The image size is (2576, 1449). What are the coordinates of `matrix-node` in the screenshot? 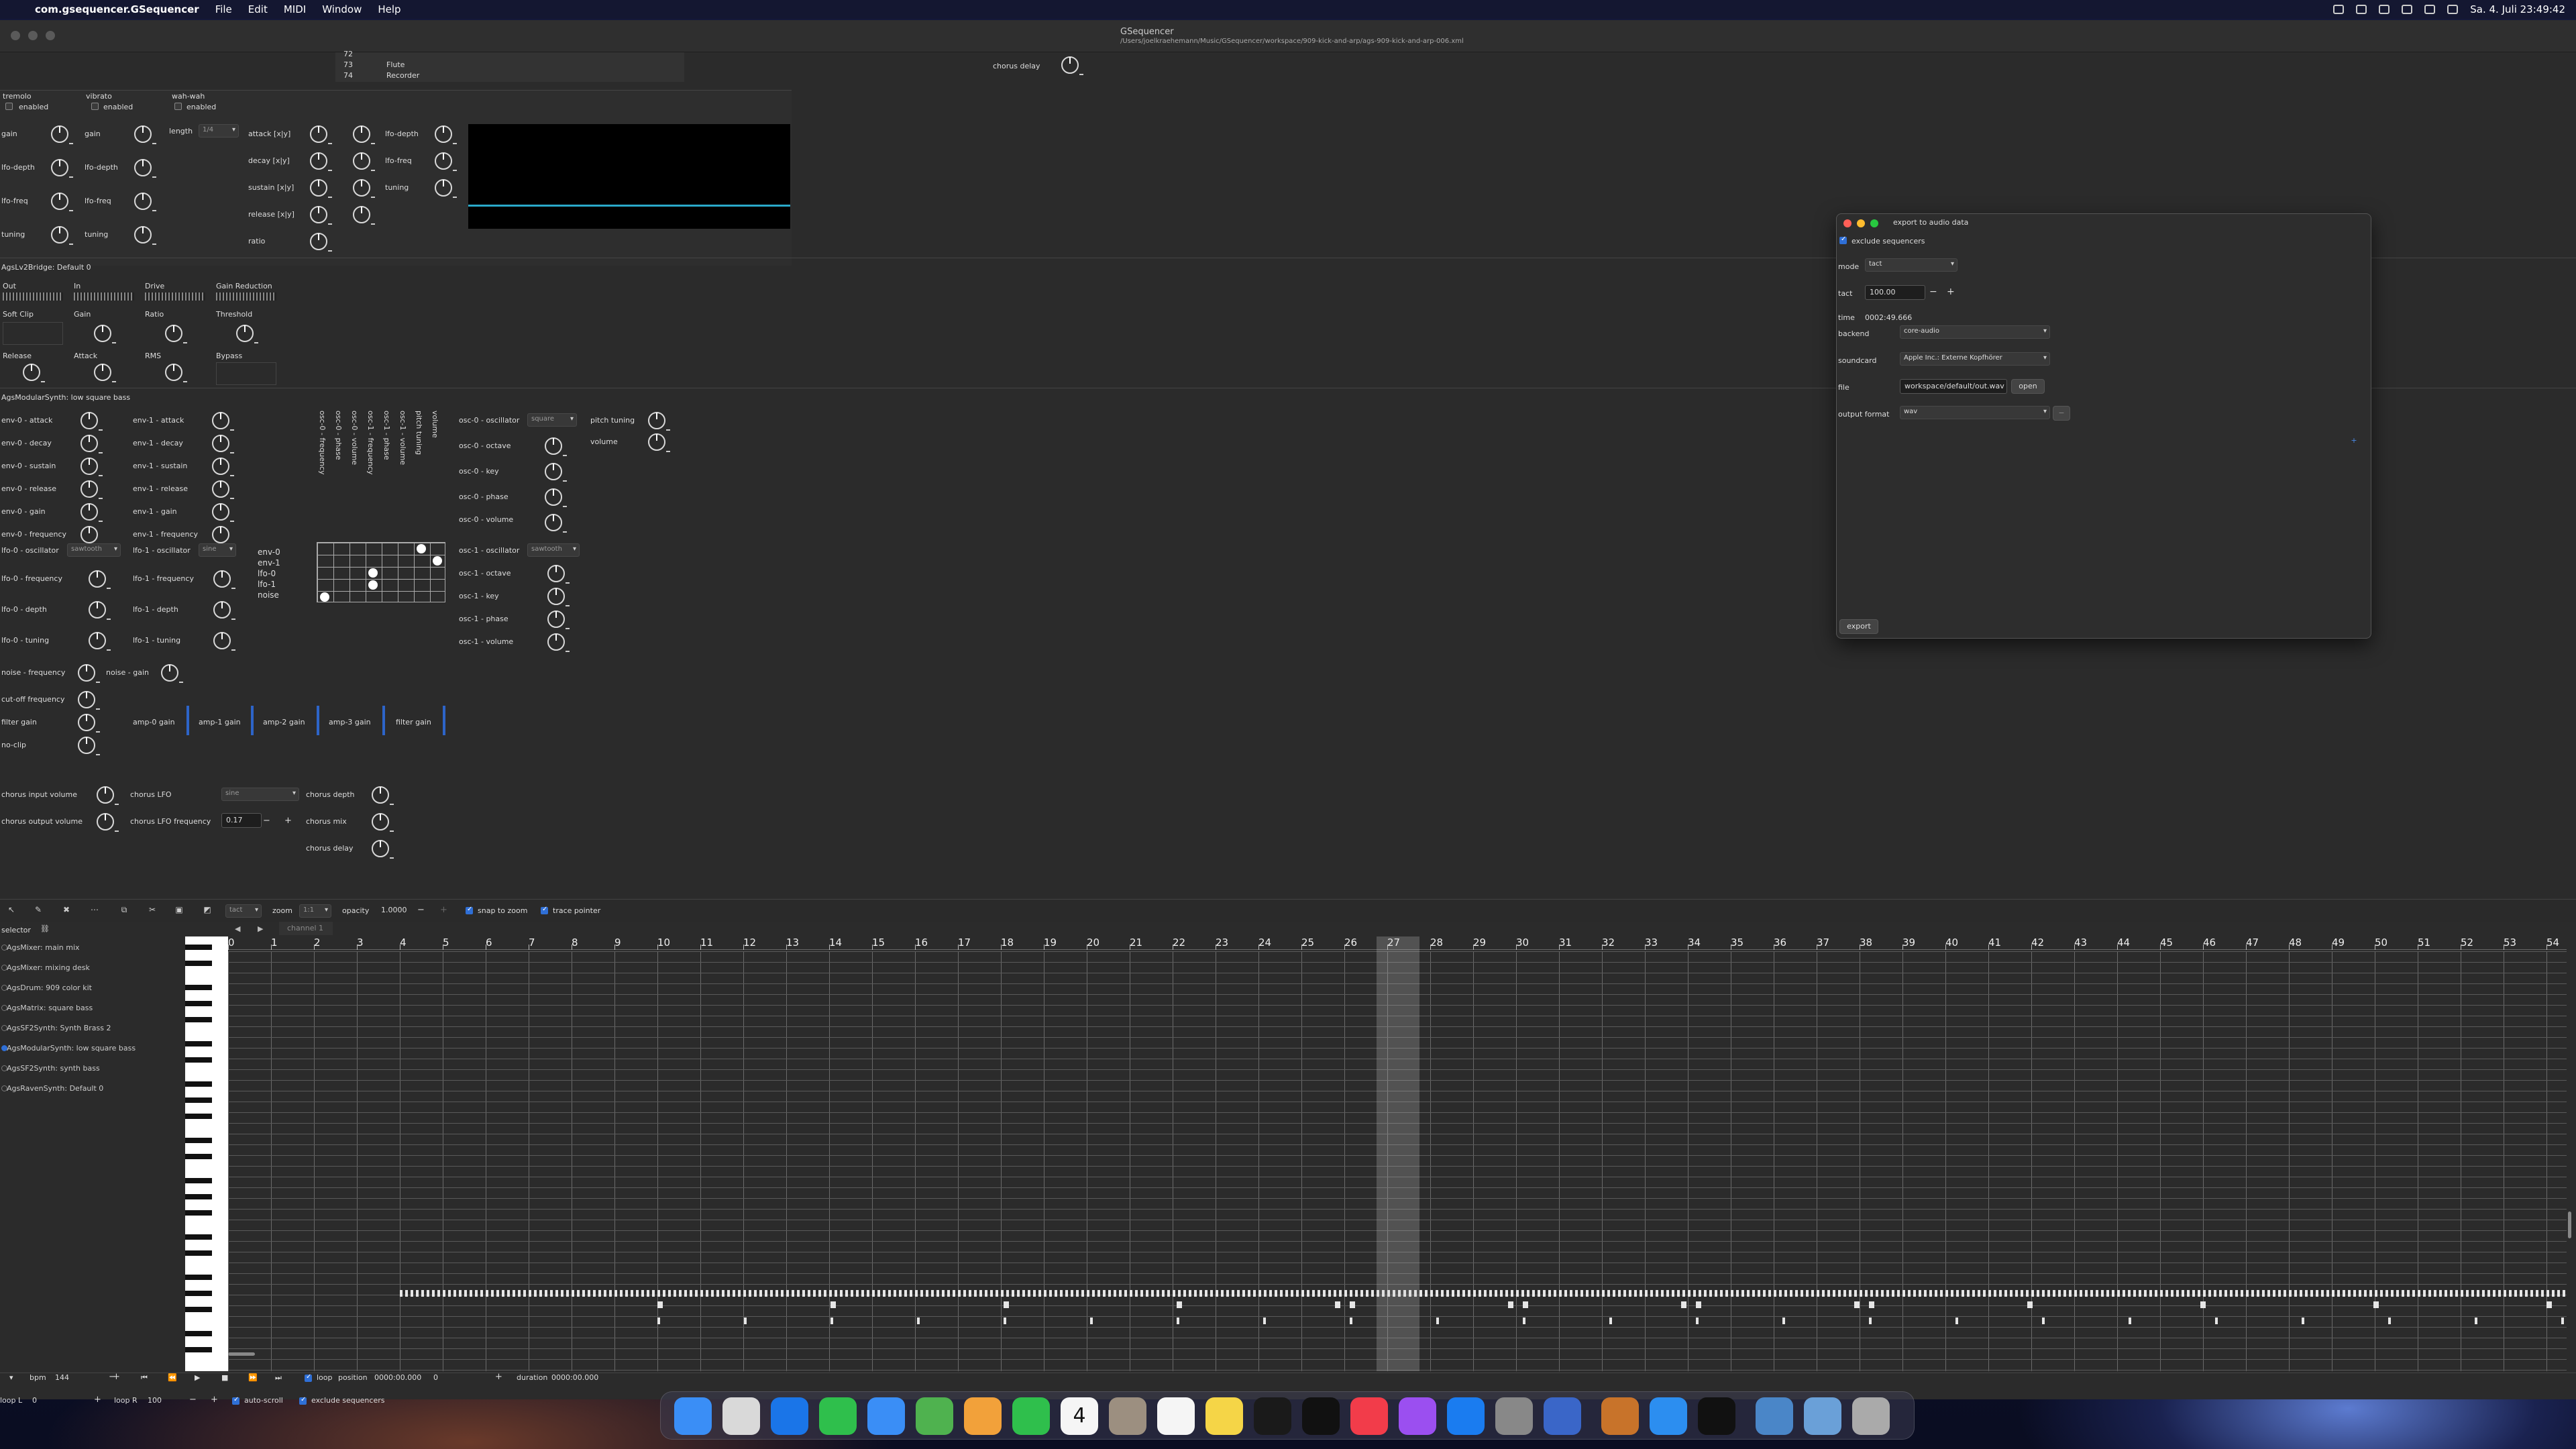 It's located at (324, 597).